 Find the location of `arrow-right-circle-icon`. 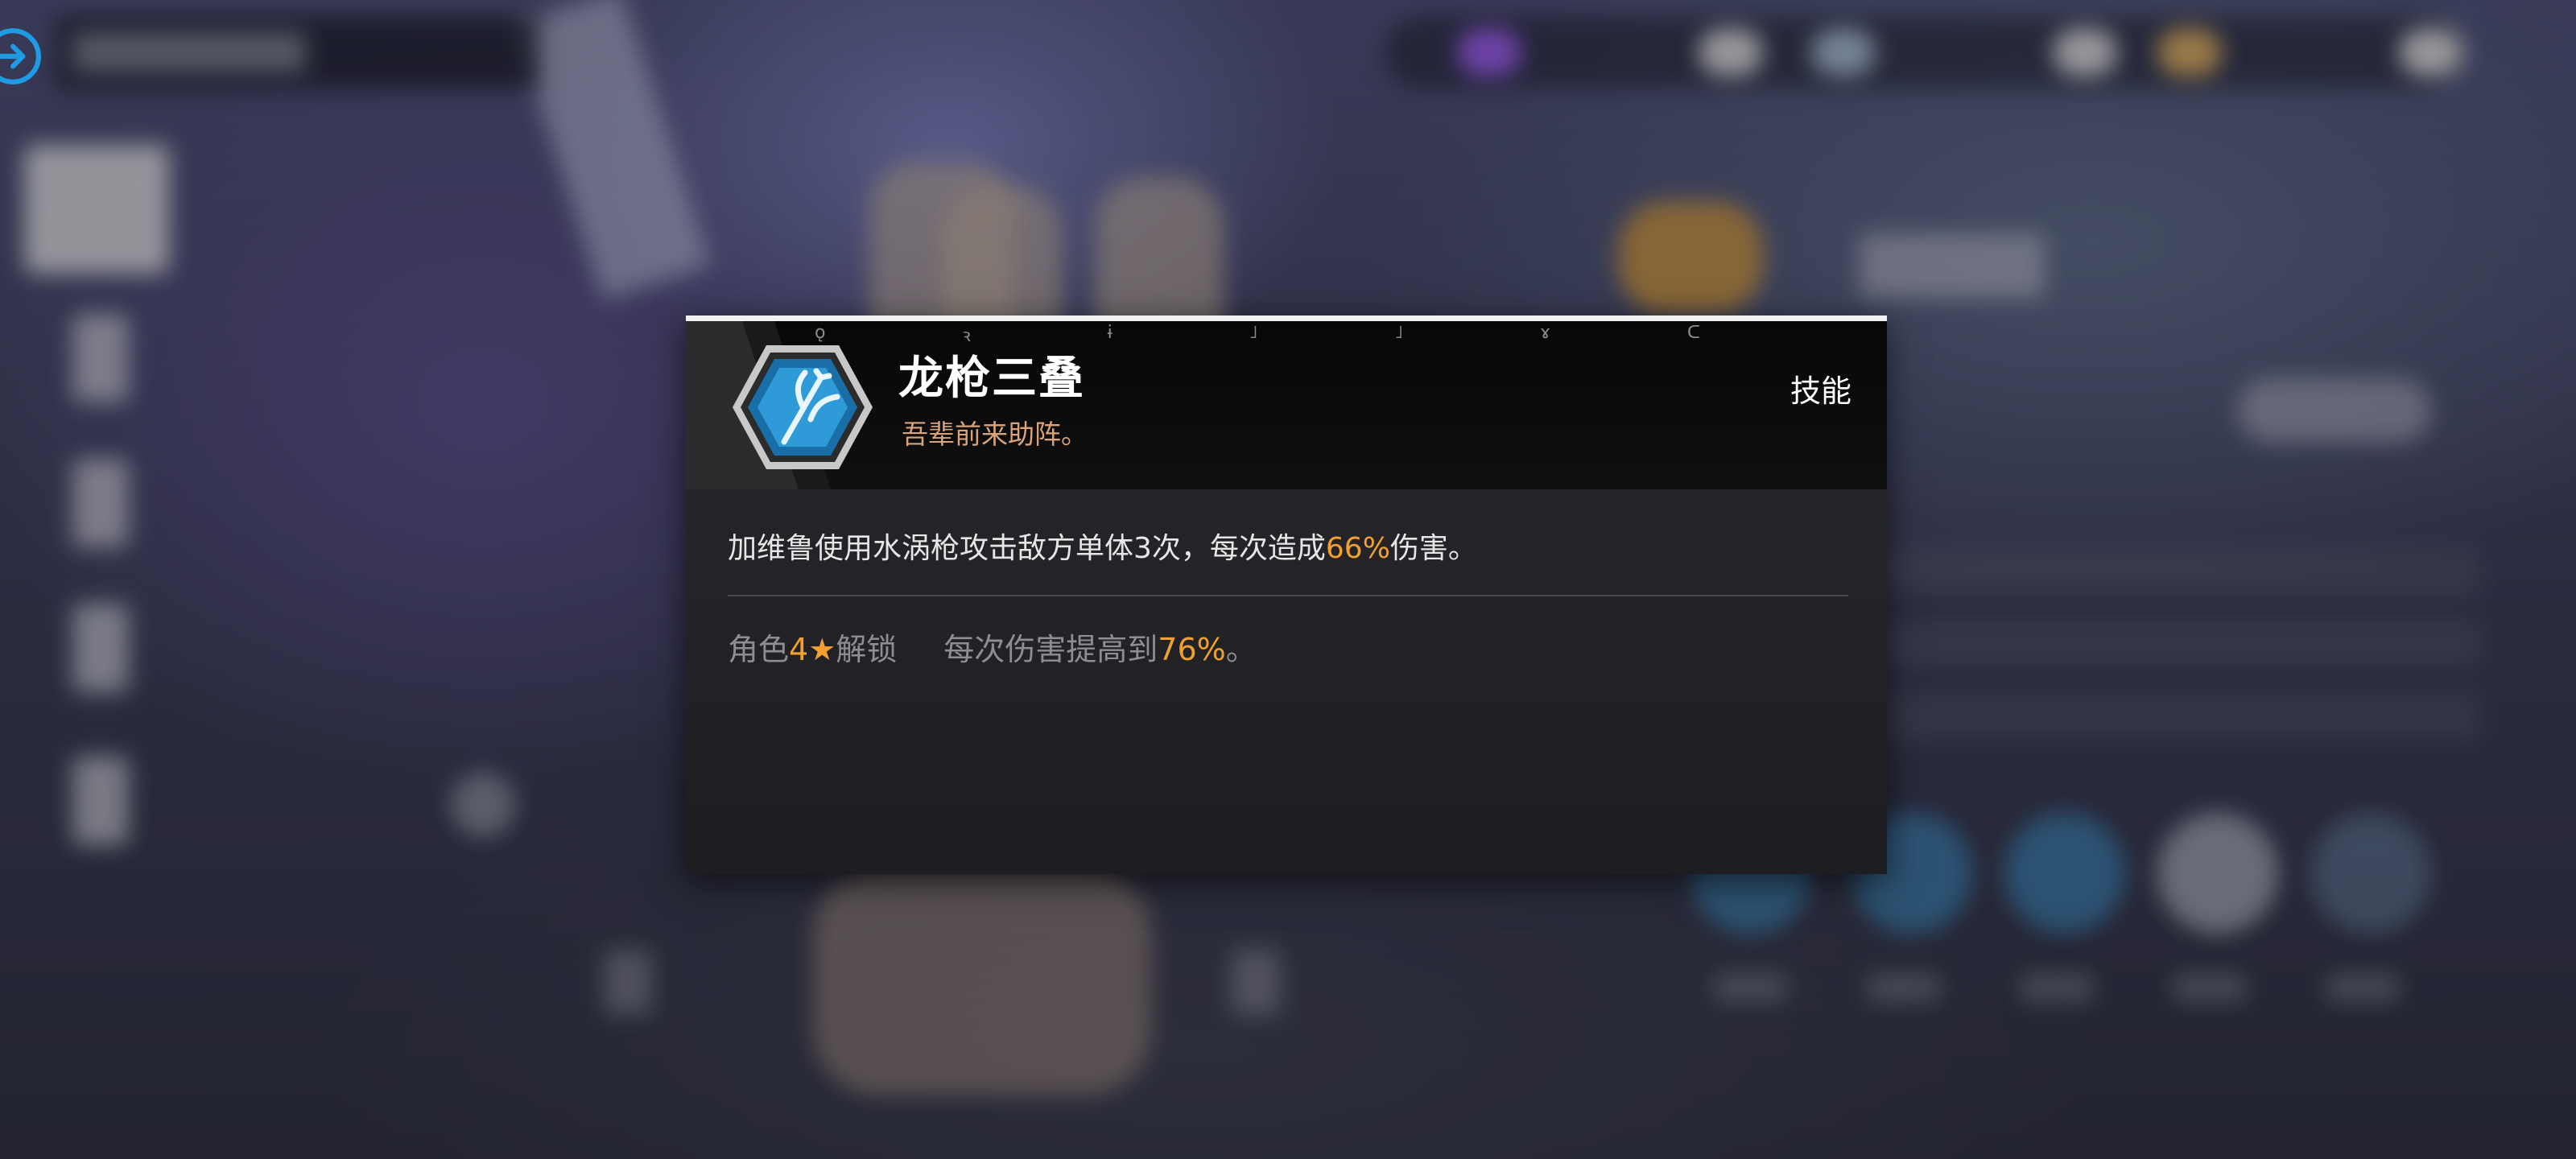

arrow-right-circle-icon is located at coordinates (20, 56).